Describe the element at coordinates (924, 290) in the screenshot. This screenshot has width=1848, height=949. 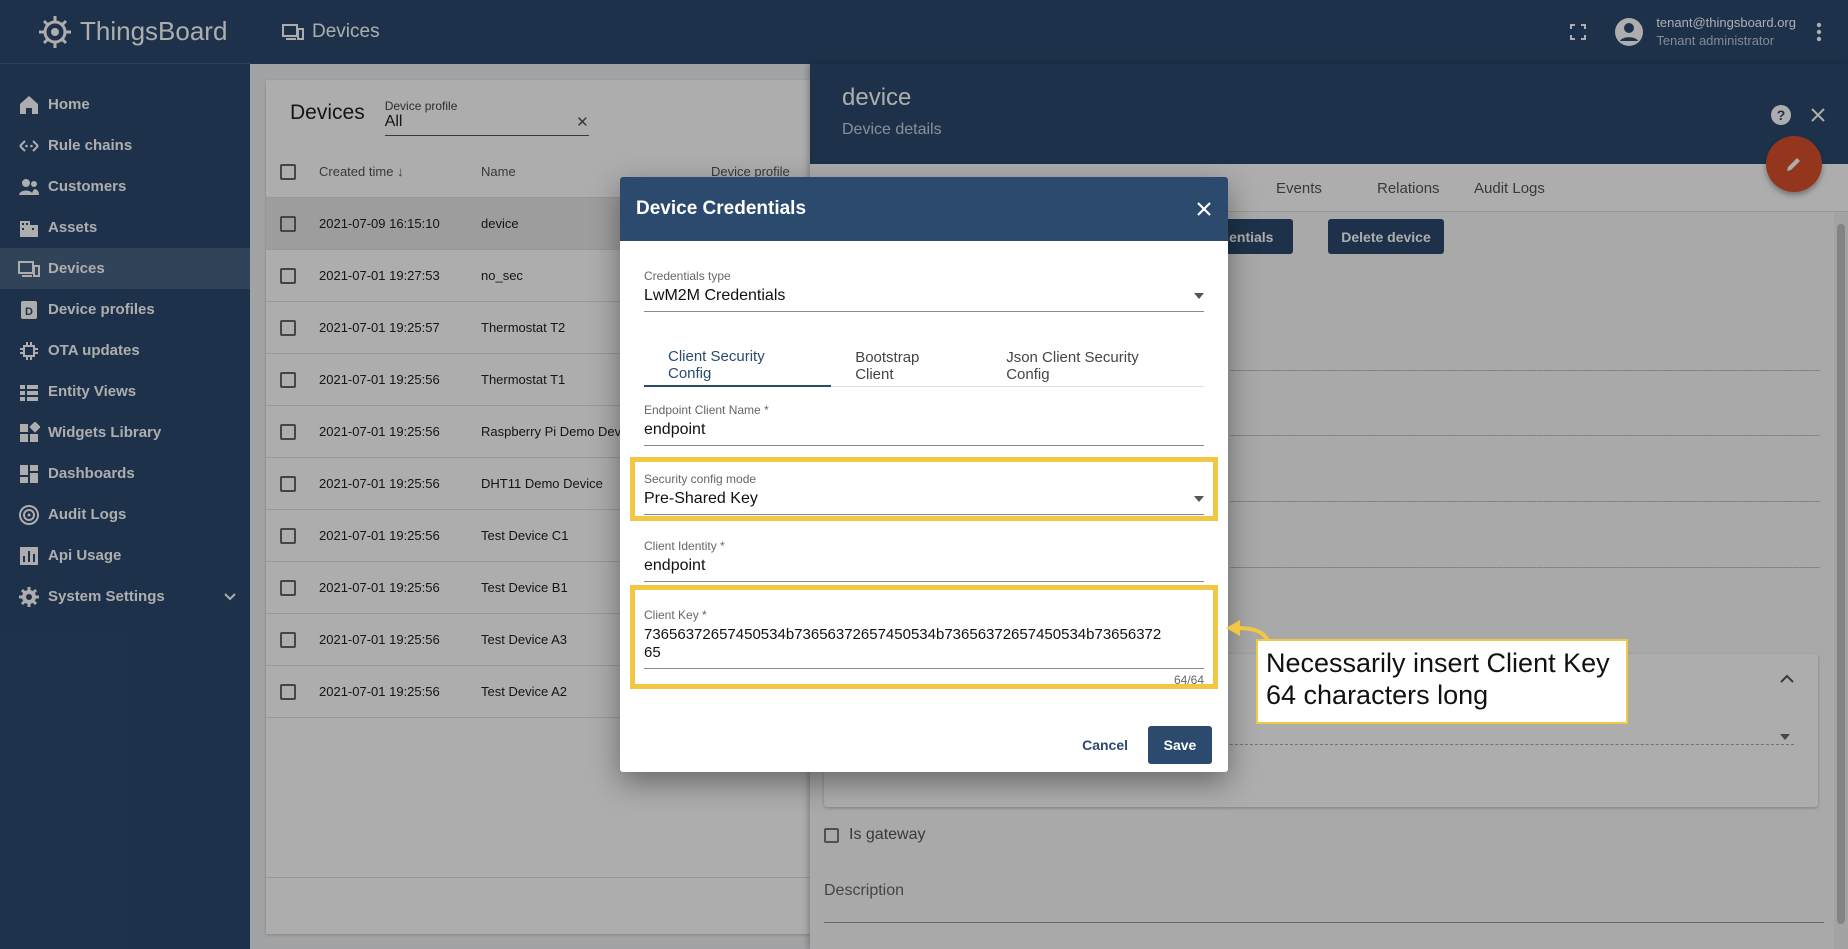
I see `credentials-type-select: Credentials type LwM2M Credentials` at that location.